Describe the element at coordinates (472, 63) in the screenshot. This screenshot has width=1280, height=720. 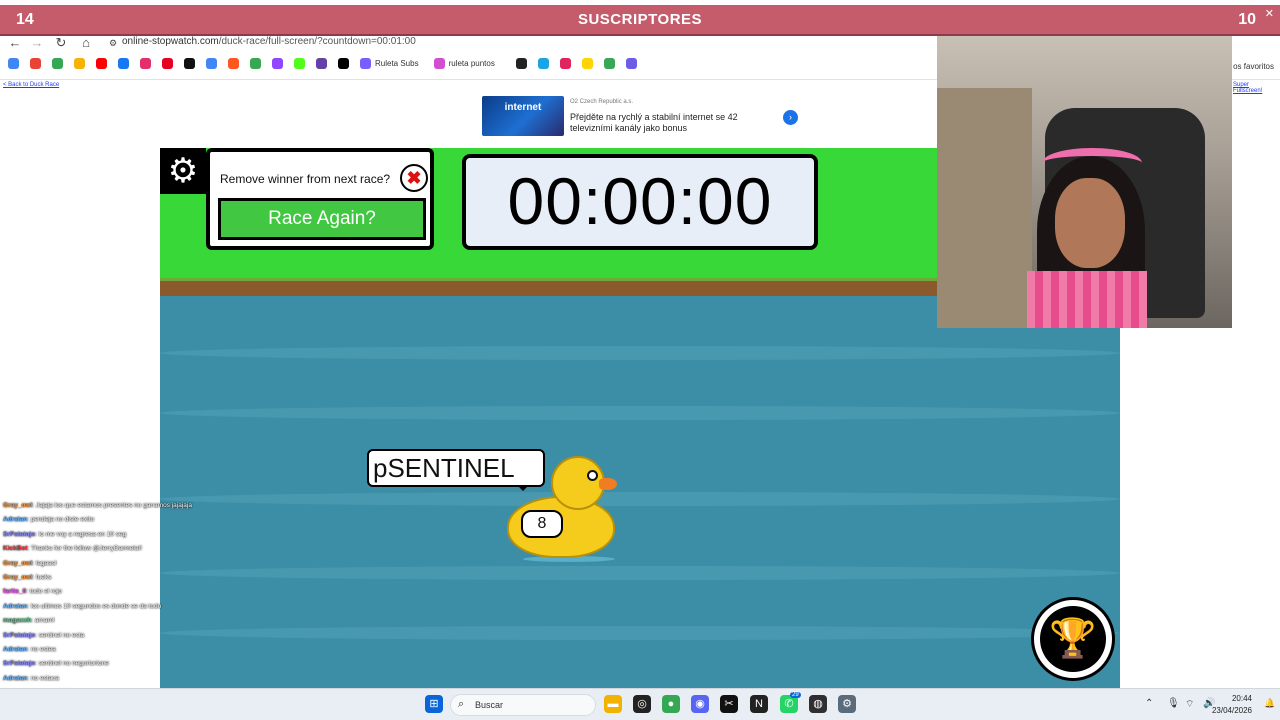
I see `bookmark-label: ruleta puntos` at that location.